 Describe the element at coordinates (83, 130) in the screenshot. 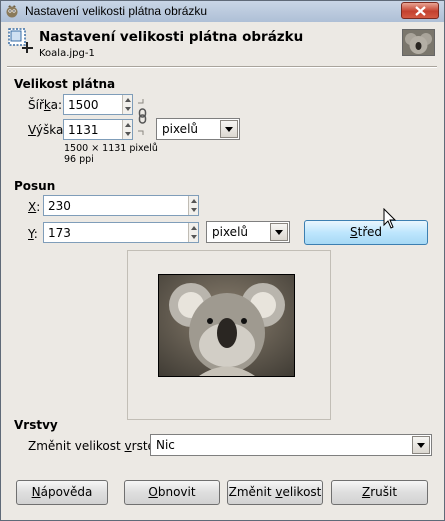

I see `height-value: 1131` at that location.